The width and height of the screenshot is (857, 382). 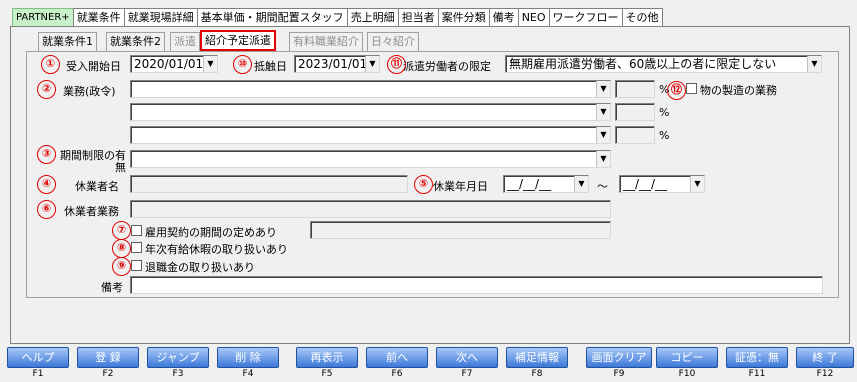 I want to click on remarks-field, so click(x=476, y=285).